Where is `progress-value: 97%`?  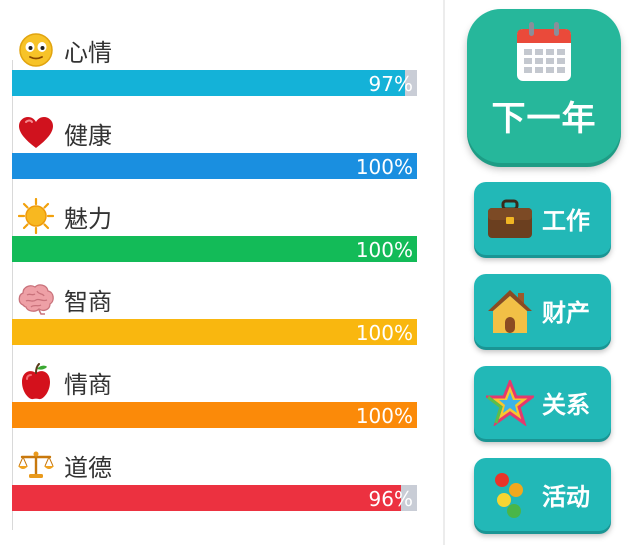
progress-value: 97% is located at coordinates (390, 84).